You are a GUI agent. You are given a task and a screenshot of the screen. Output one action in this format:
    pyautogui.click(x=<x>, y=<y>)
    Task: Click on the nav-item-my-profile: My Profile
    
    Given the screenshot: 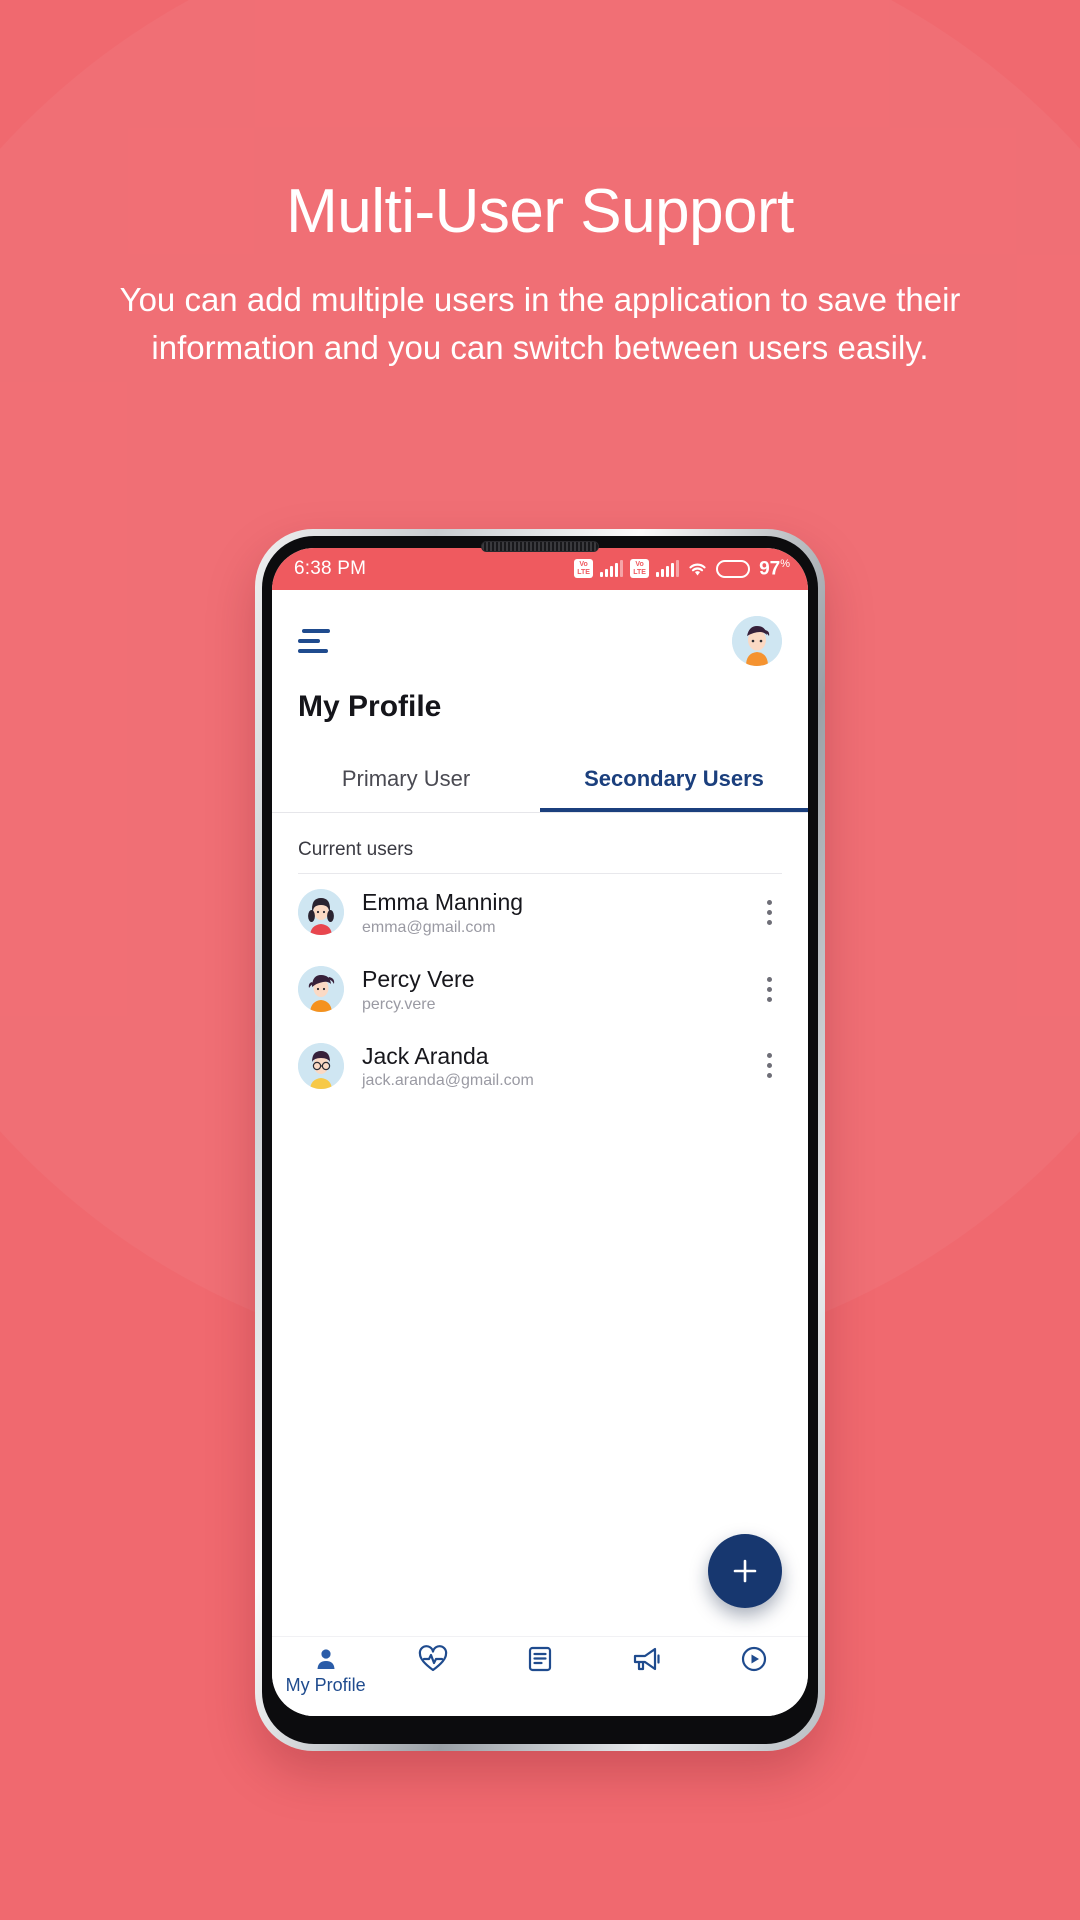 What is the action you would take?
    pyautogui.click(x=325, y=1670)
    